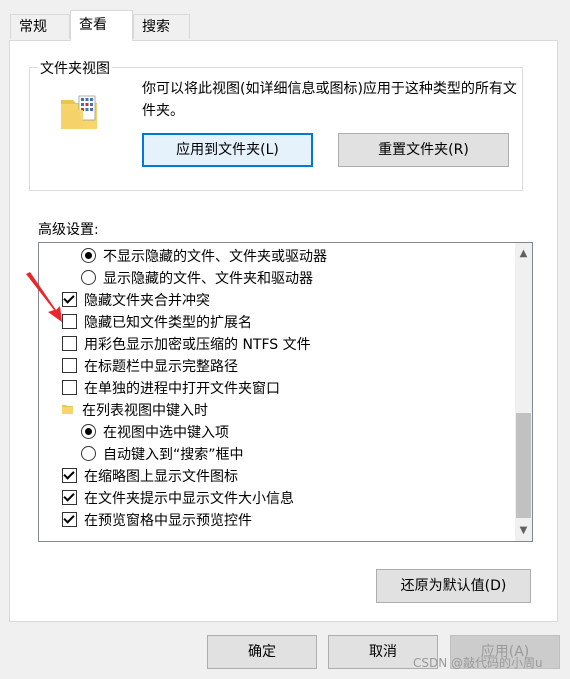 The image size is (570, 679). I want to click on folder-icon, so click(79, 112).